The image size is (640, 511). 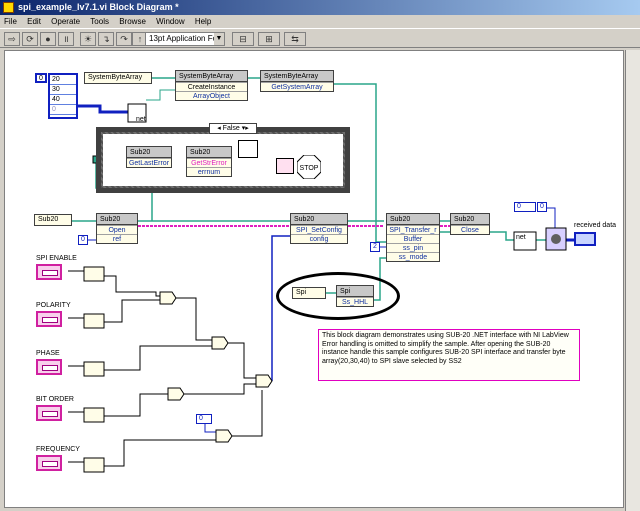 I want to click on node-method: GetStrError, so click(x=209, y=162).